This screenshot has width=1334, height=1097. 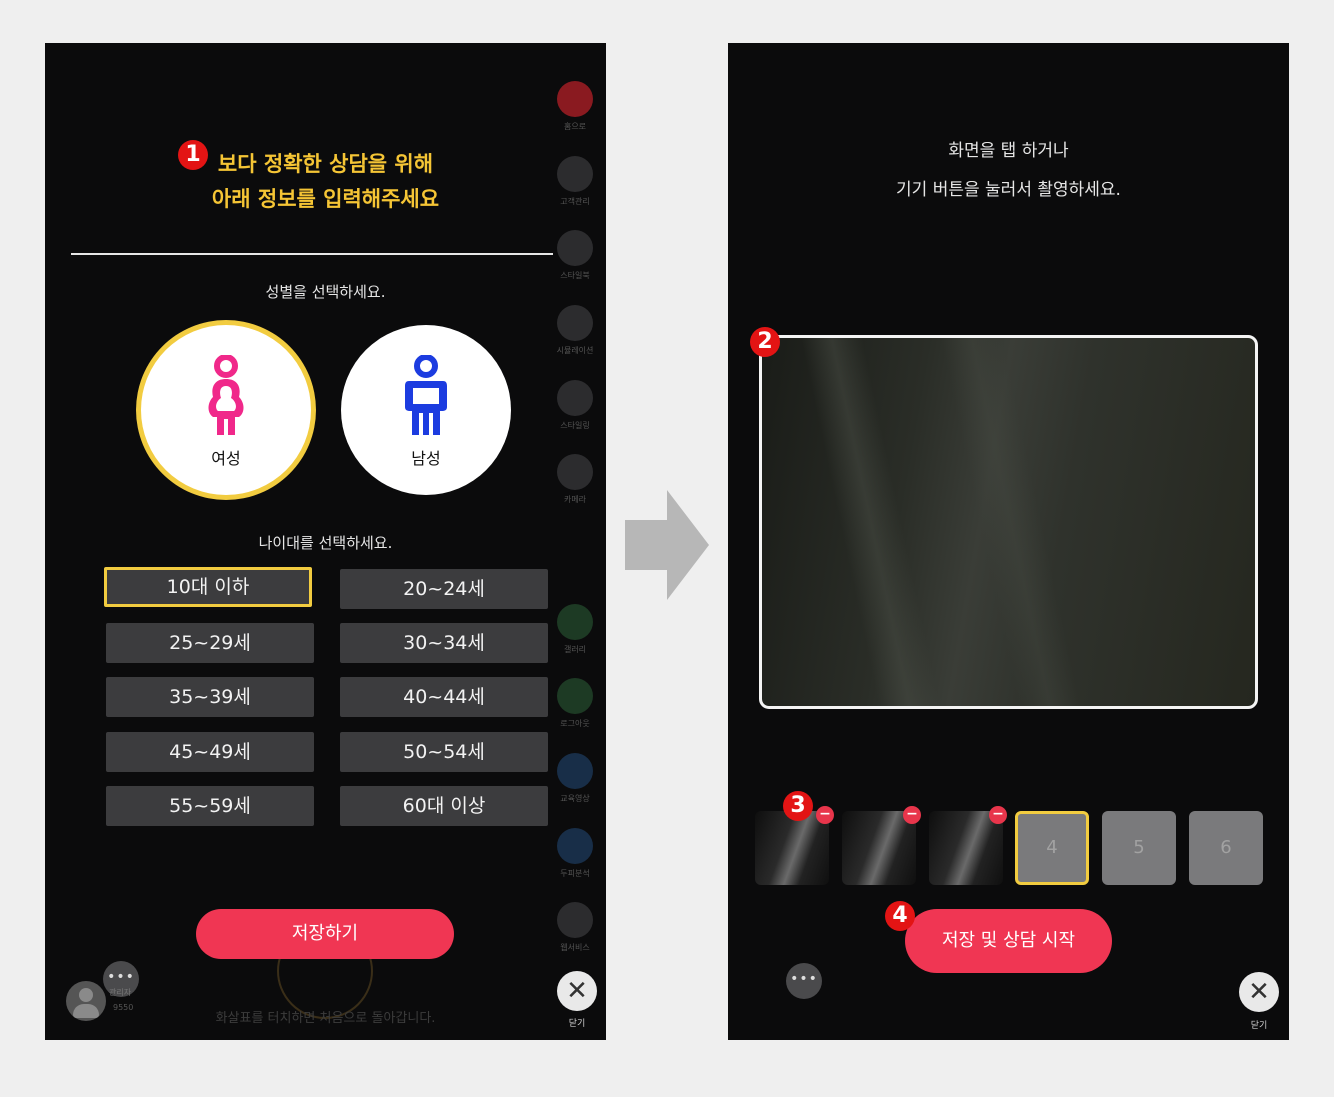 What do you see at coordinates (325, 164) in the screenshot?
I see `form-title-line-1: 보다 정확한 상담을 위해` at bounding box center [325, 164].